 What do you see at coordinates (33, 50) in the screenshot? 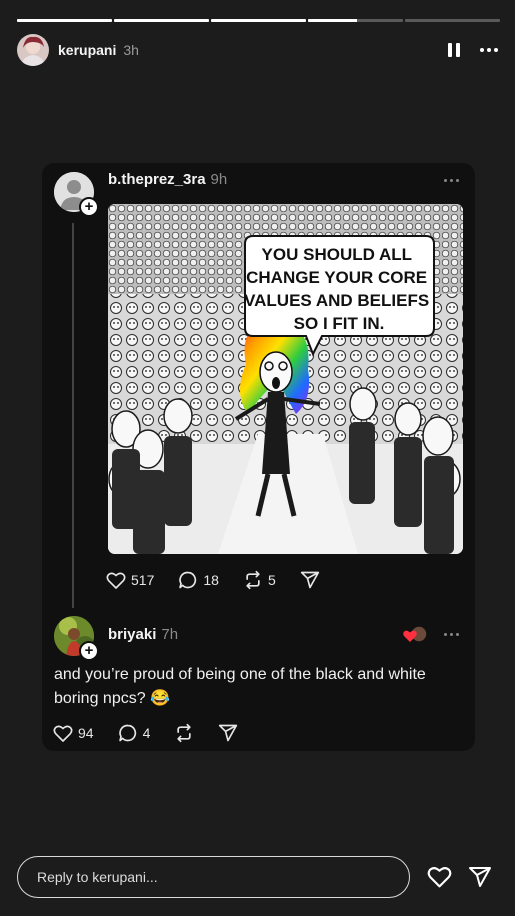
I see `story-avatar` at bounding box center [33, 50].